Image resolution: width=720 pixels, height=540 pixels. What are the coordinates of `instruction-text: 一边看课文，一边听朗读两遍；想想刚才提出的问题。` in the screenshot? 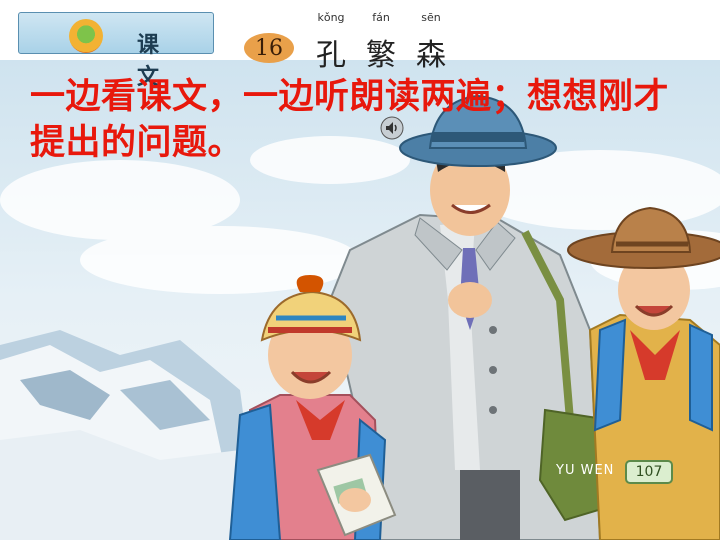 It's located at (350, 120).